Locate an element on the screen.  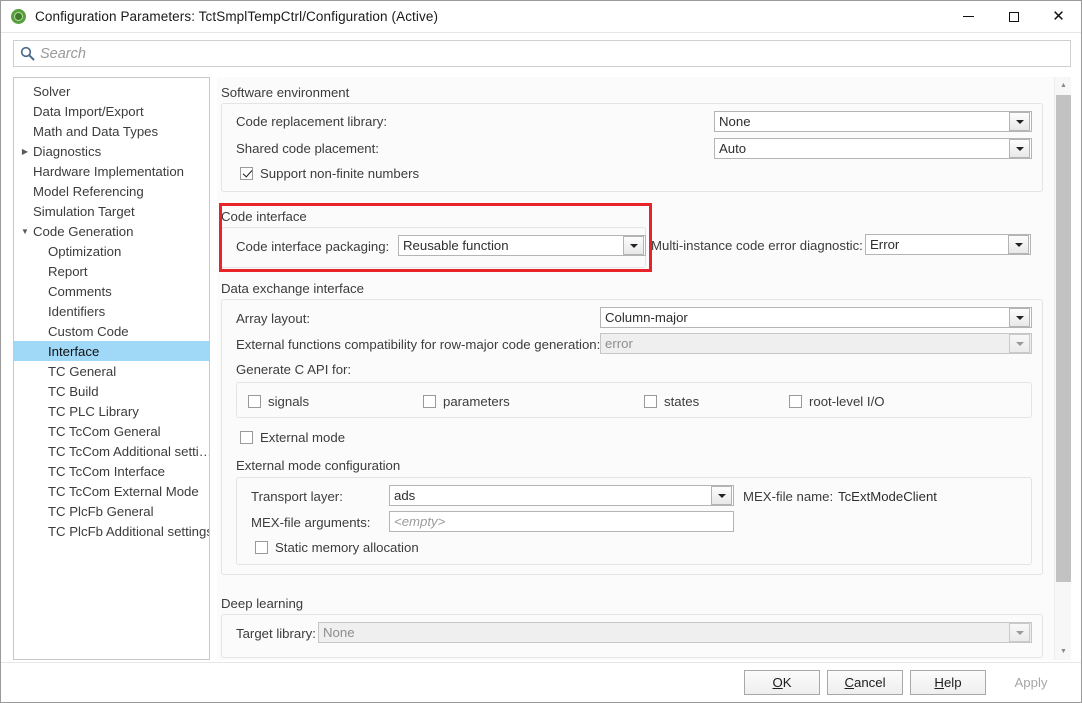
code-interface-title: Code interface is located at coordinates (264, 216).